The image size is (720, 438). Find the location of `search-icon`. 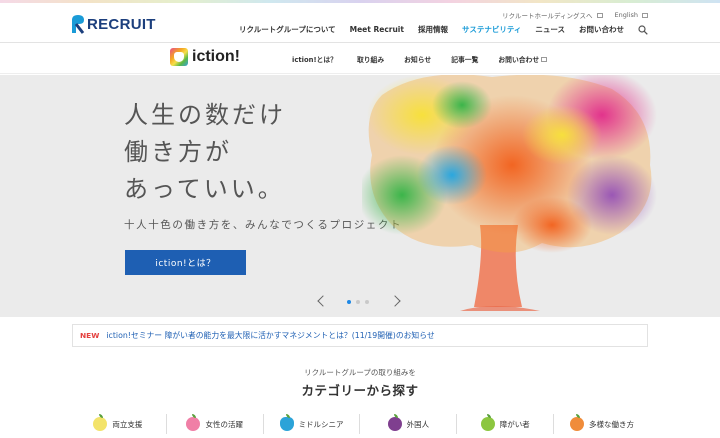

search-icon is located at coordinates (643, 29).